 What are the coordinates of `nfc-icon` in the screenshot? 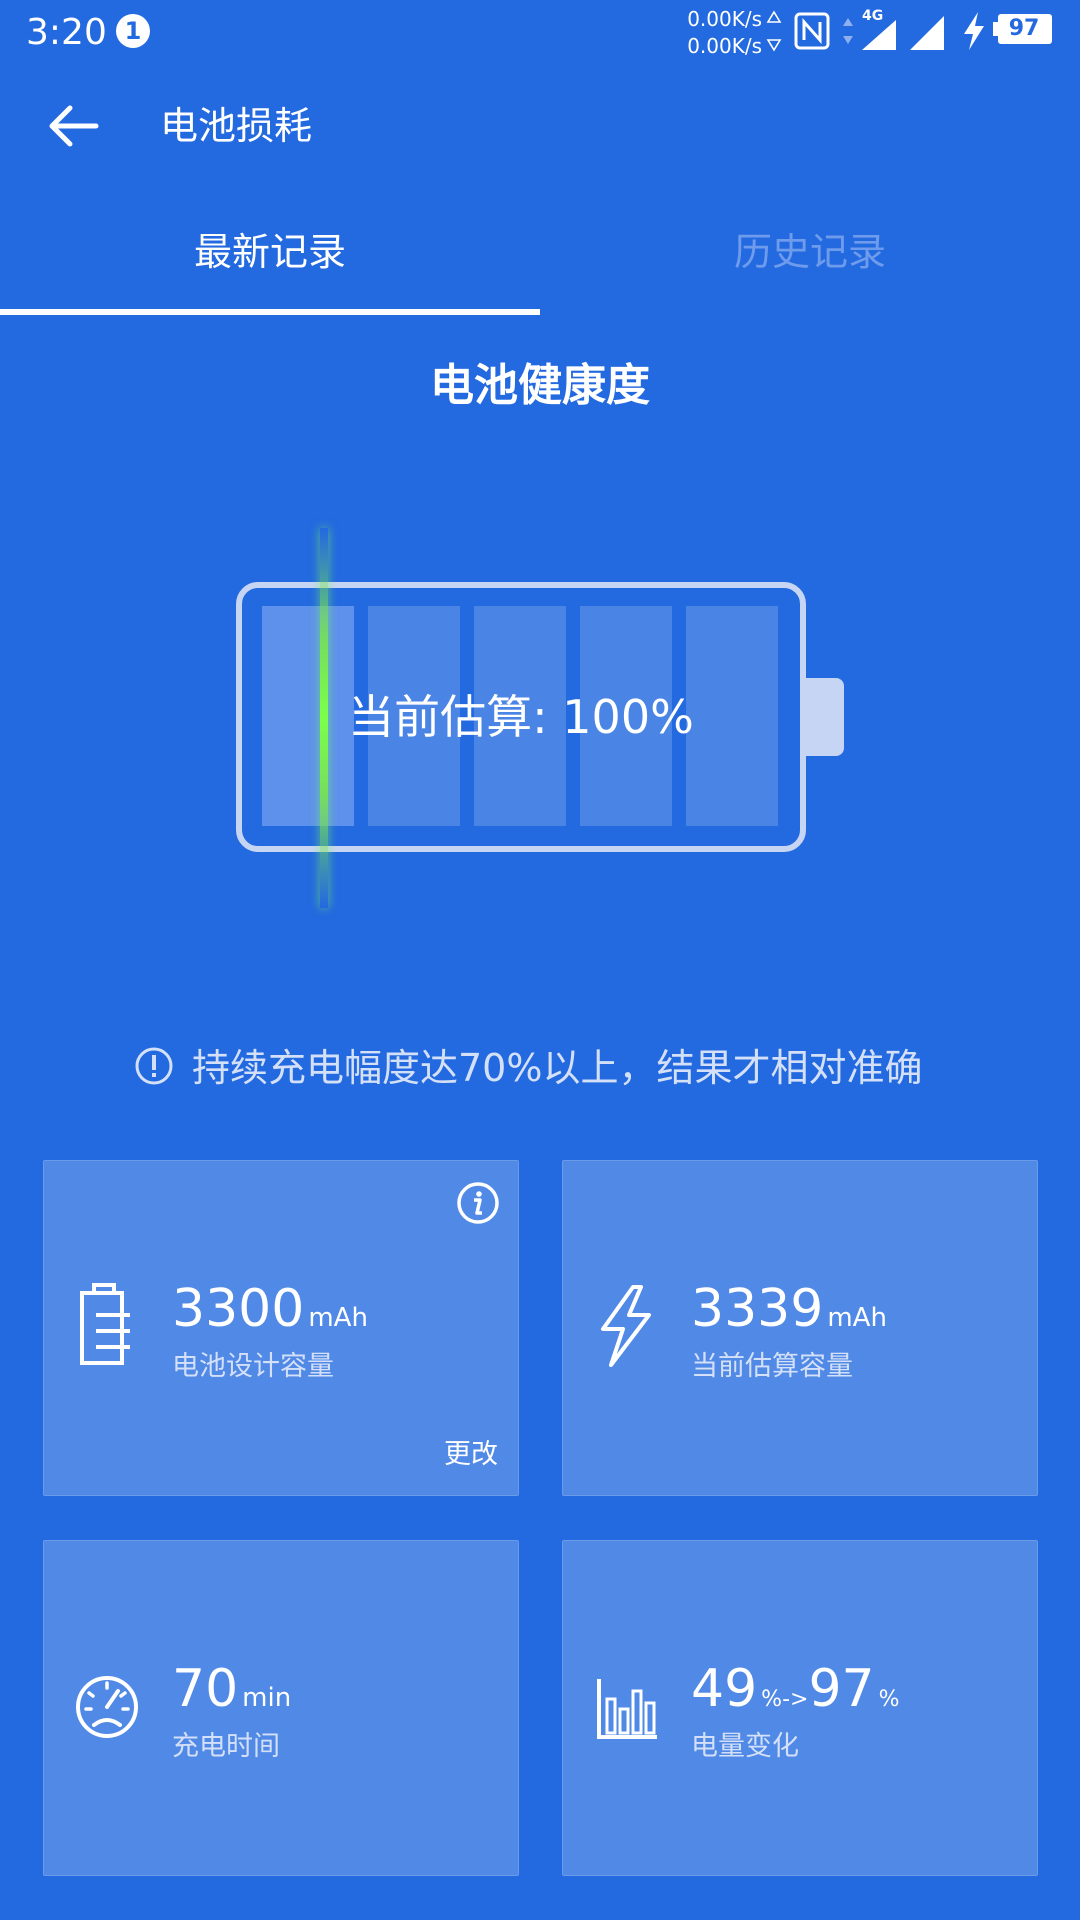 It's located at (812, 31).